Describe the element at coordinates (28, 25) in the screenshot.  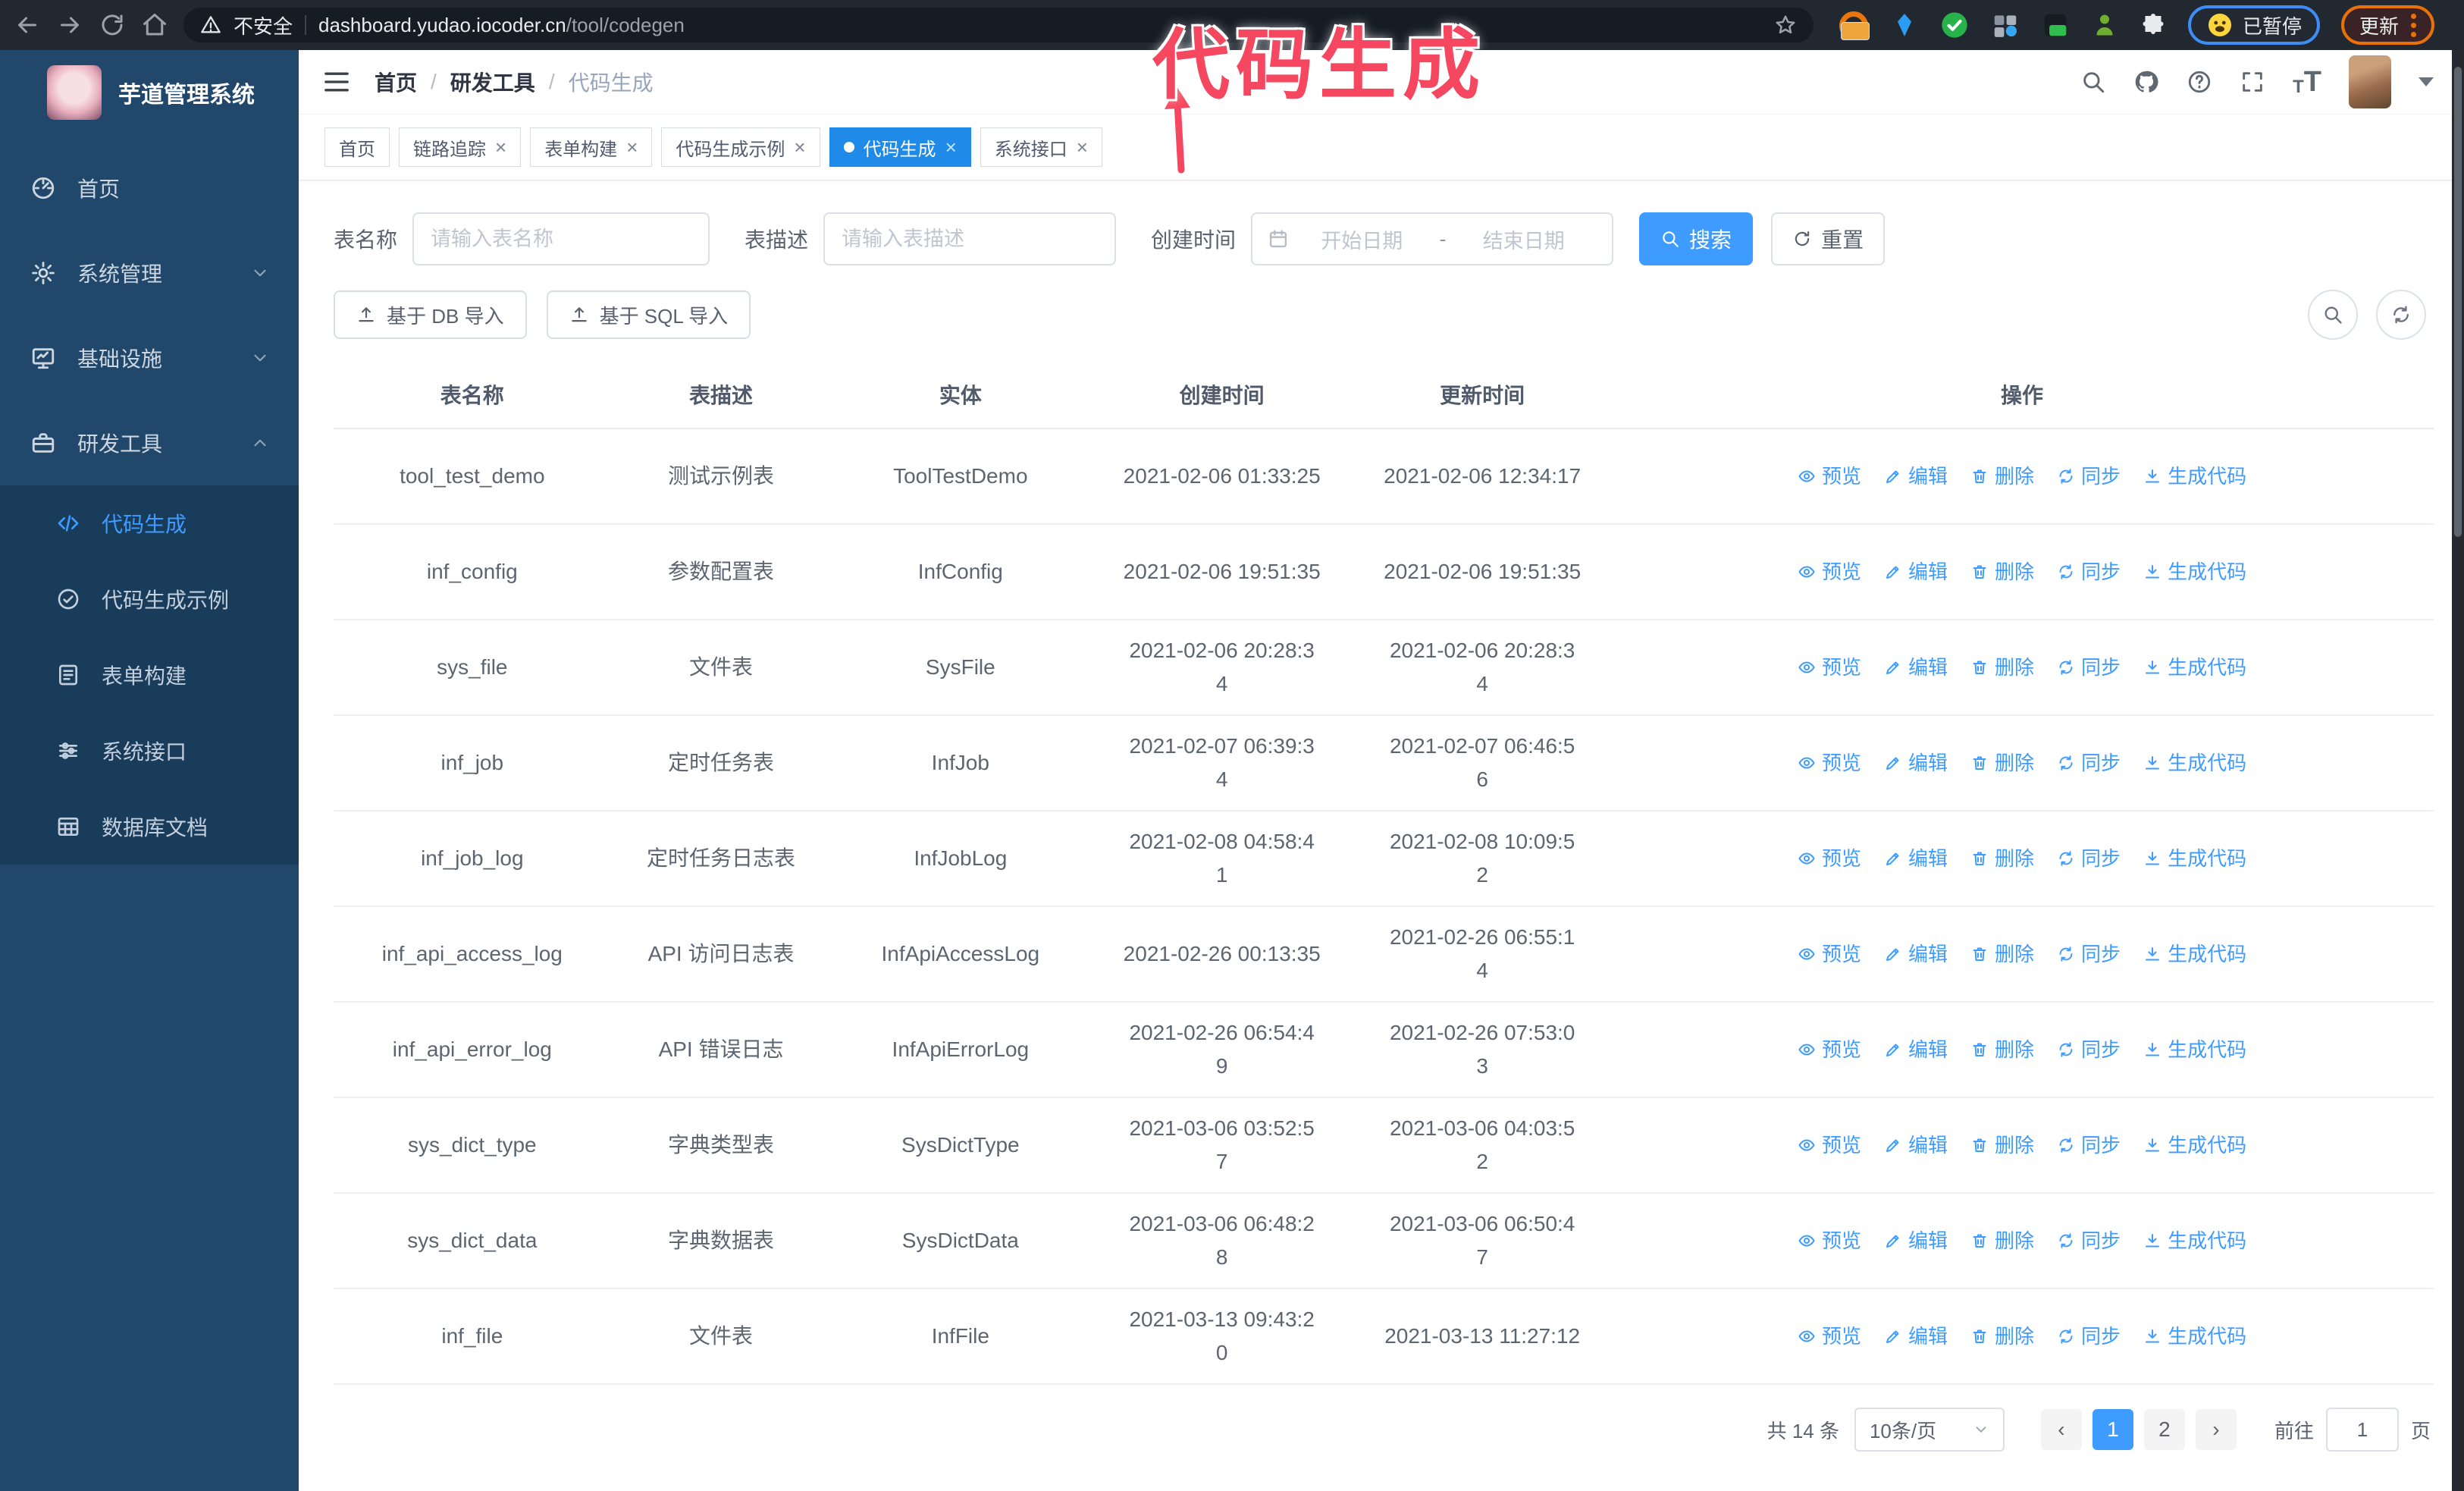
I see `back-icon` at that location.